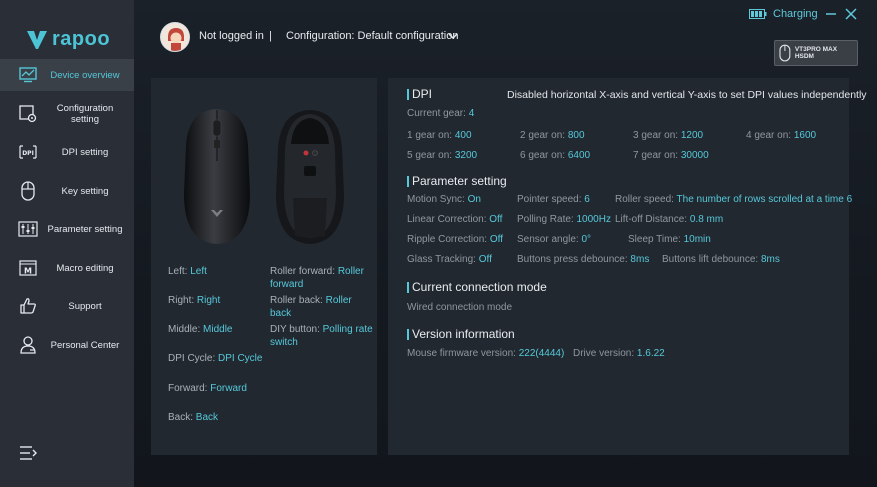 This screenshot has height=487, width=877. I want to click on sidebar-item-macro-editing: M Macro editing, so click(67, 268).